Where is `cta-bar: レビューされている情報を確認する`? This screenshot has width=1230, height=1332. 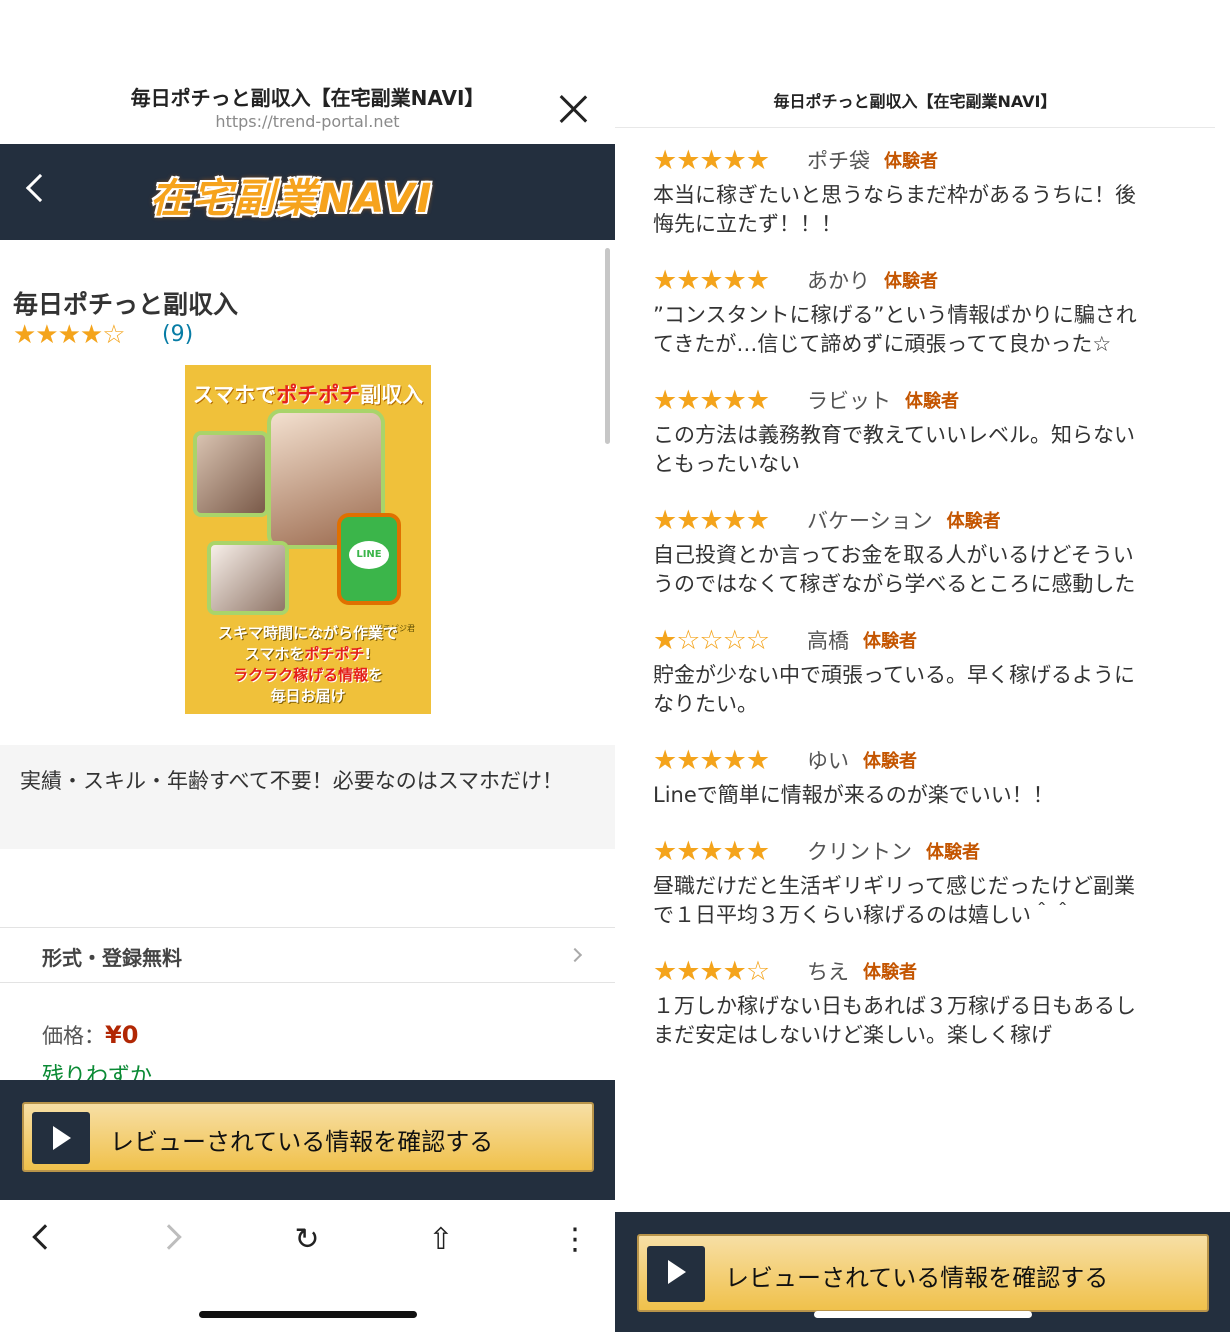
cta-bar: レビューされている情報を確認する is located at coordinates (307, 1140).